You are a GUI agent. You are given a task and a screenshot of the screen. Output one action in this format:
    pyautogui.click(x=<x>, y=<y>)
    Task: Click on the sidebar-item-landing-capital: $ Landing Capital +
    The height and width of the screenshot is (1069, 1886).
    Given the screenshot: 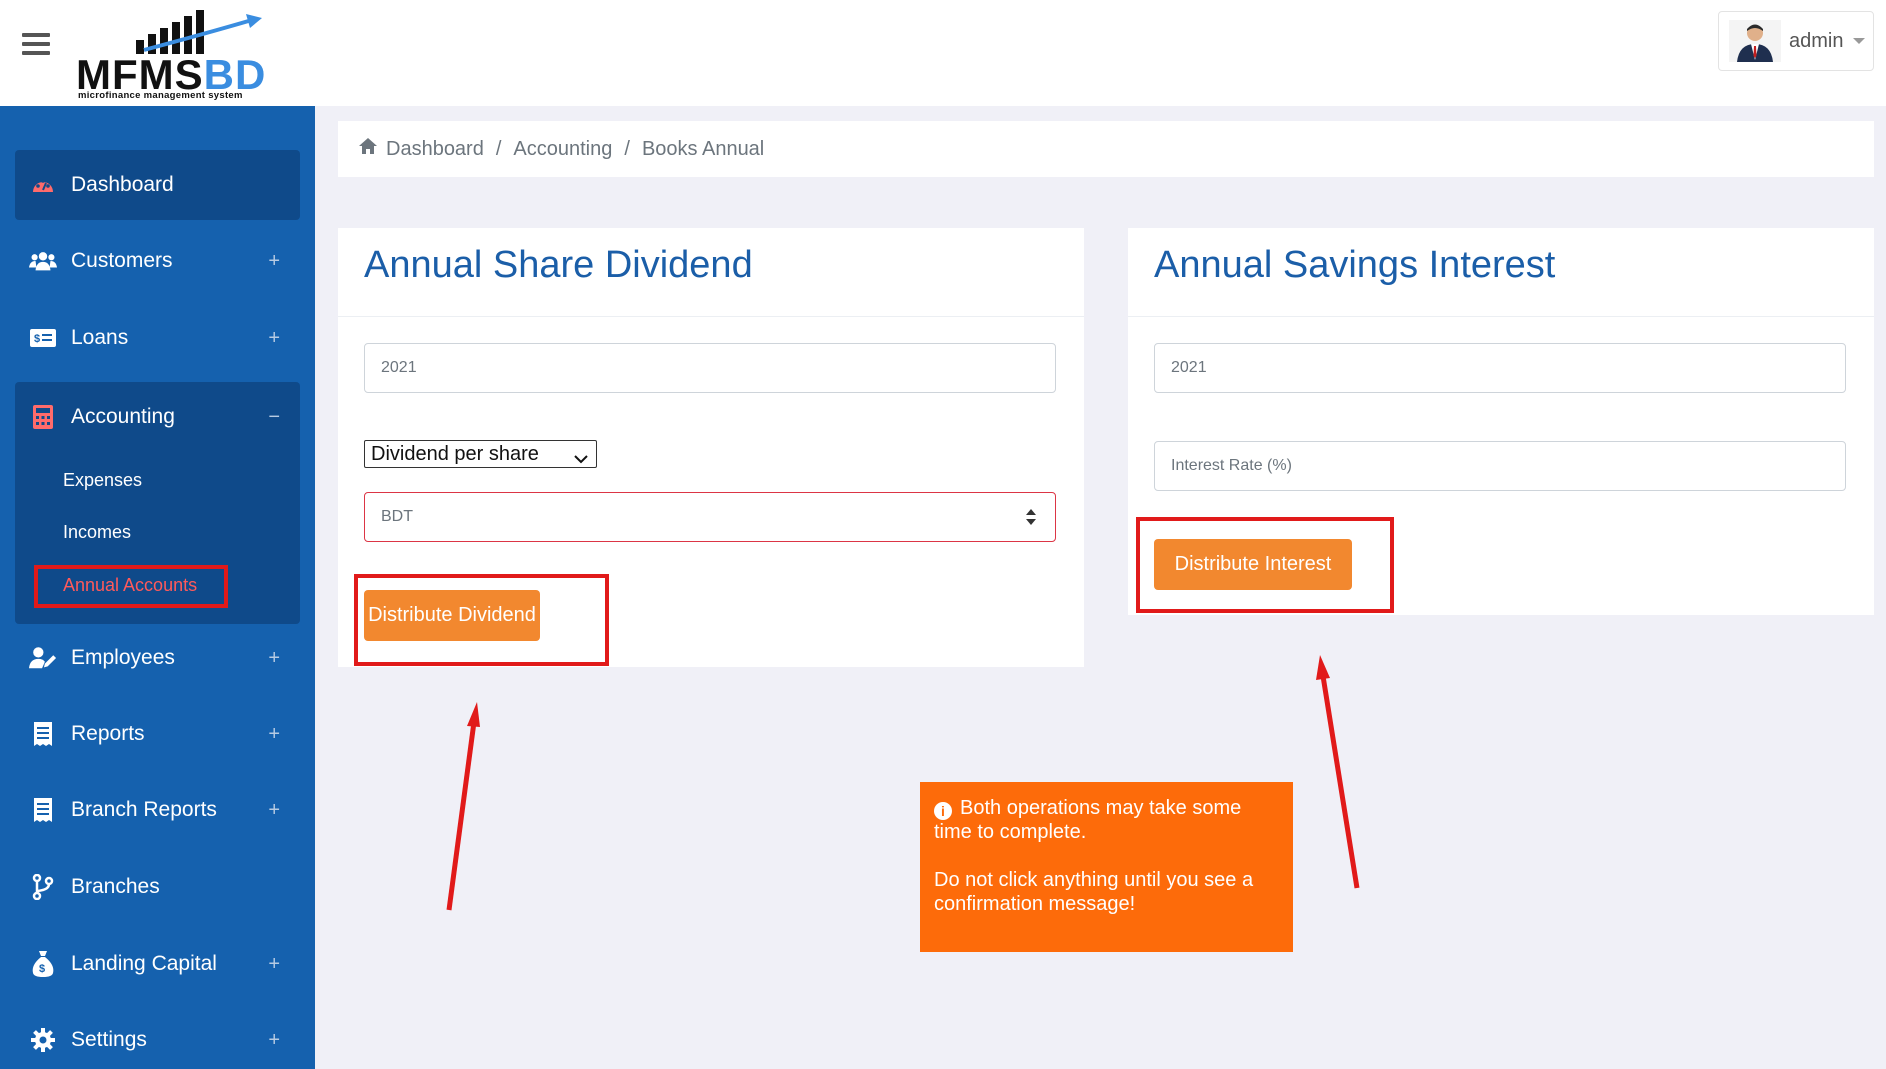 What is the action you would take?
    pyautogui.click(x=157, y=964)
    